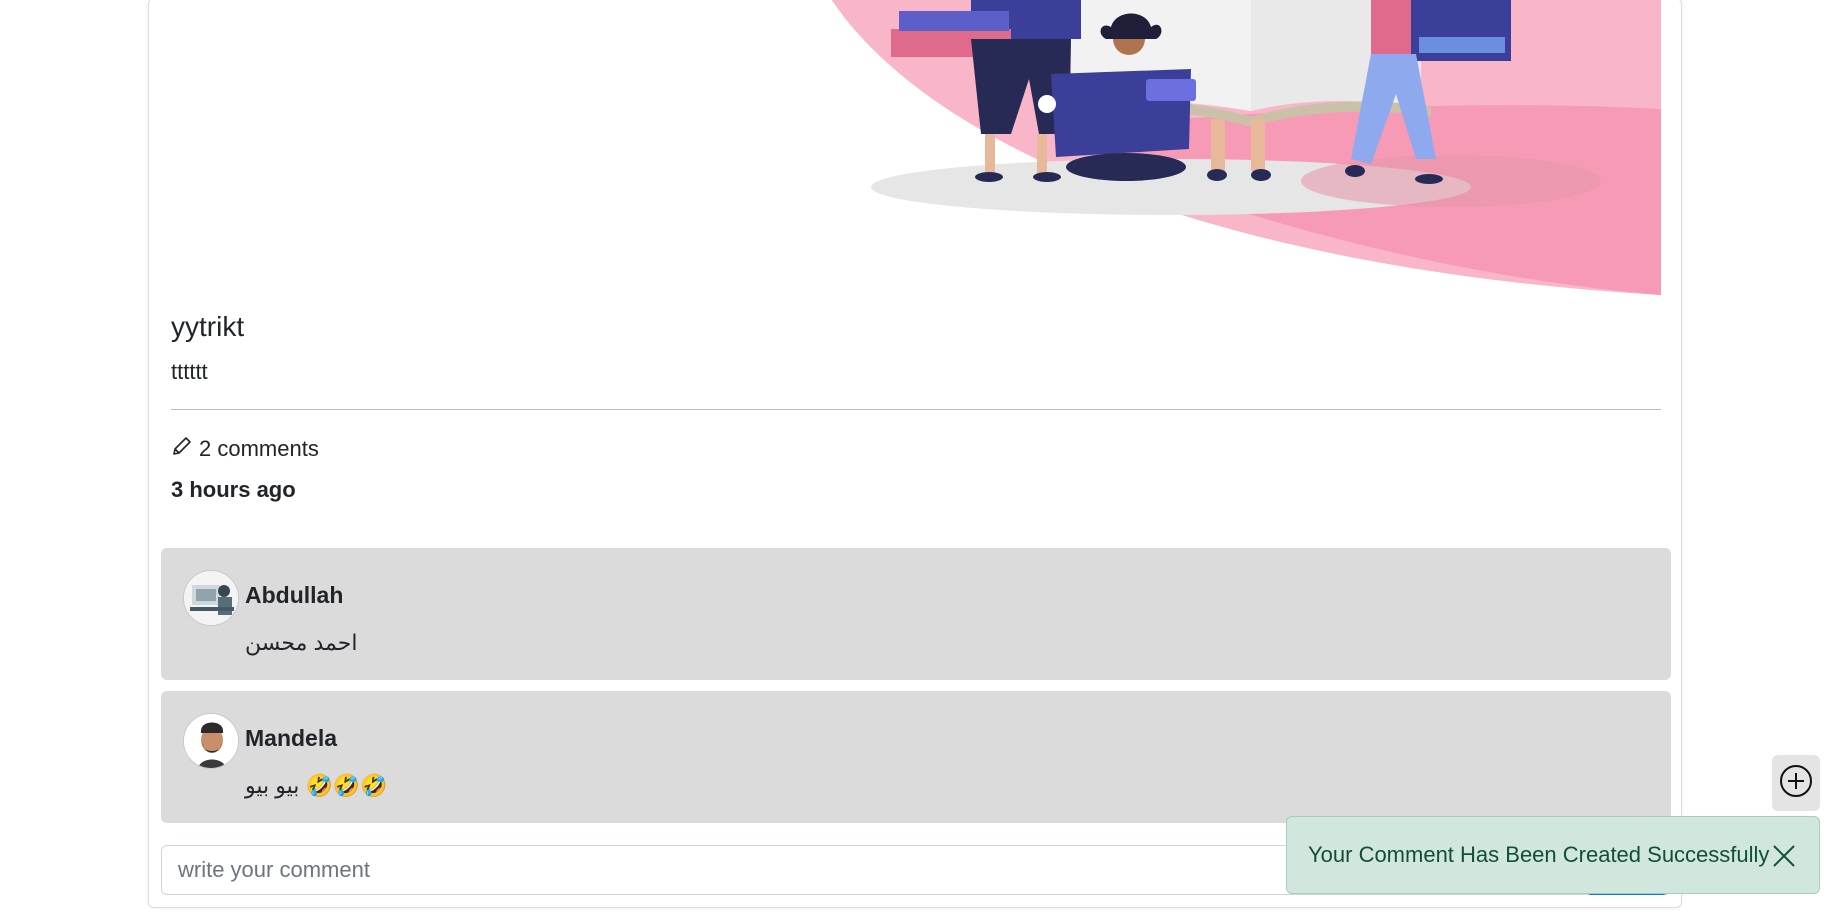 The height and width of the screenshot is (911, 1836). Describe the element at coordinates (291, 738) in the screenshot. I see `comment-author: Mandela` at that location.